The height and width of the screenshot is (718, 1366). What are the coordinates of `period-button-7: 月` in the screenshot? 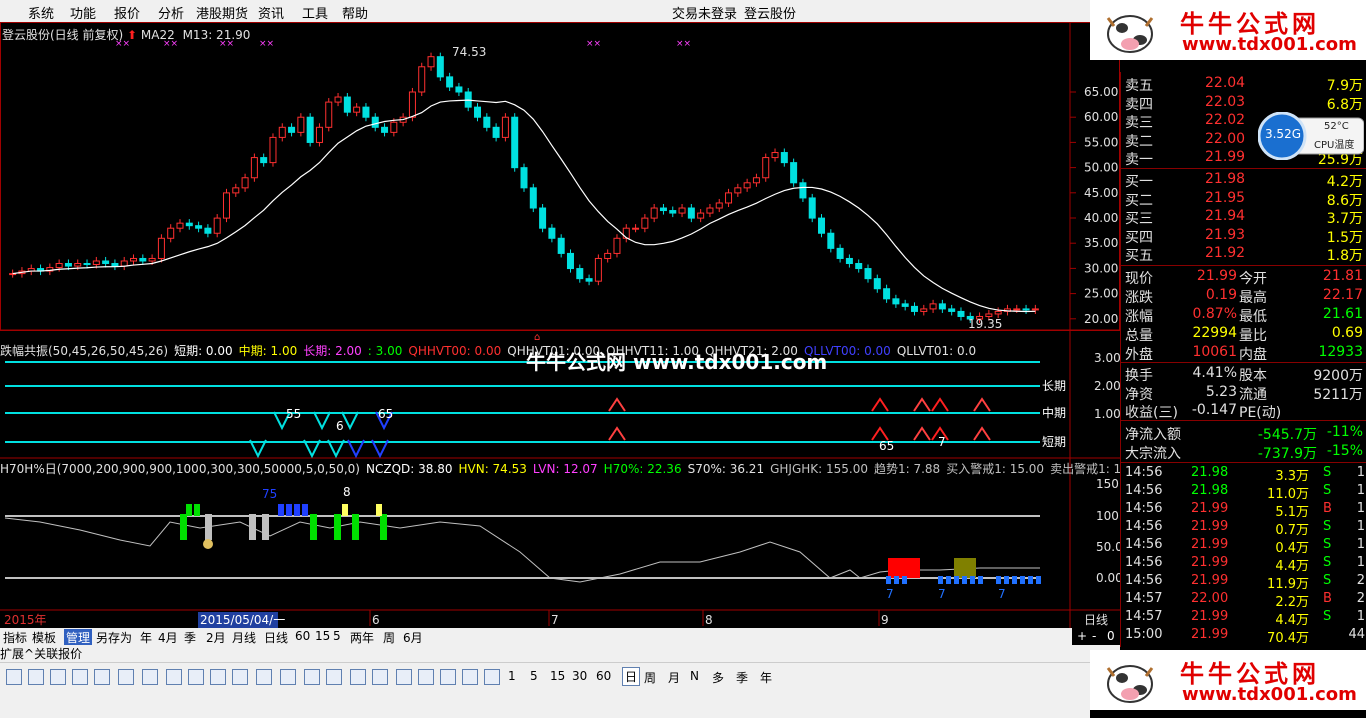 It's located at (674, 677).